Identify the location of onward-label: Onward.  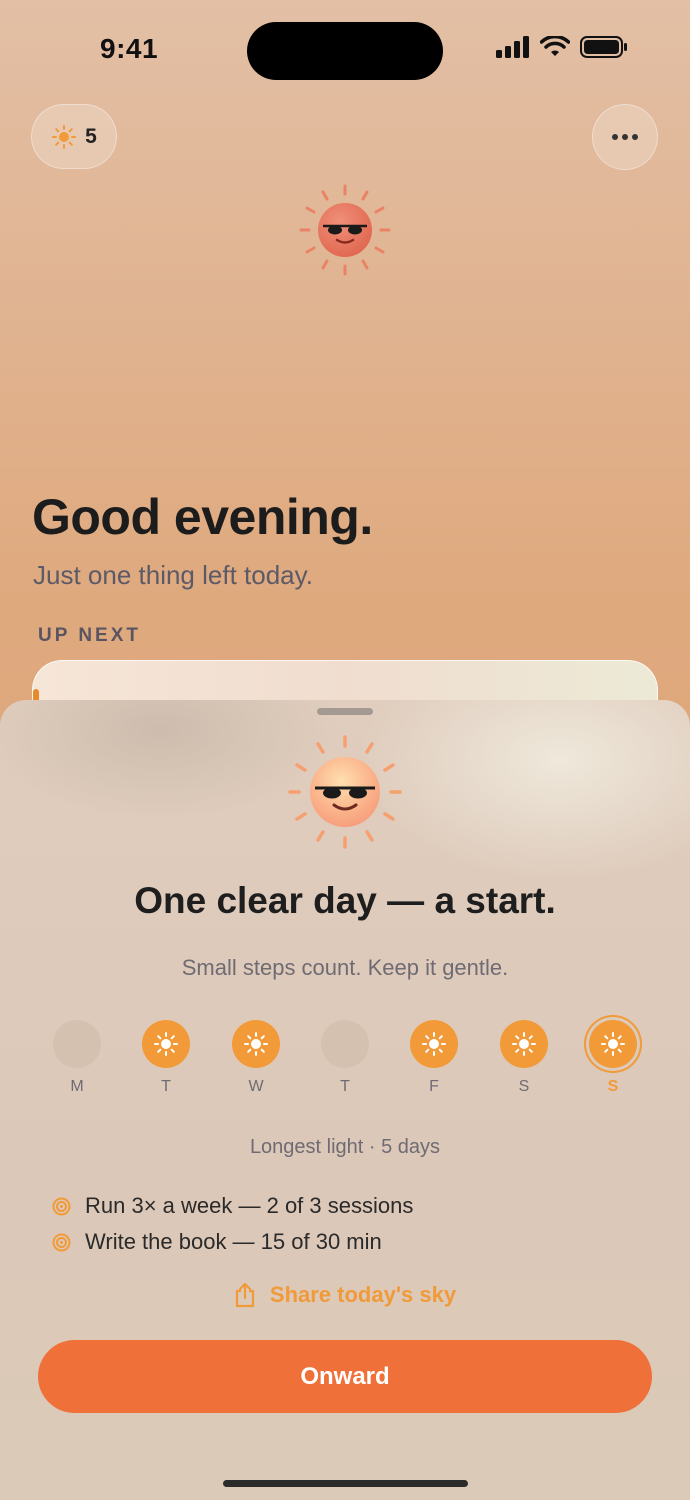
(345, 1376).